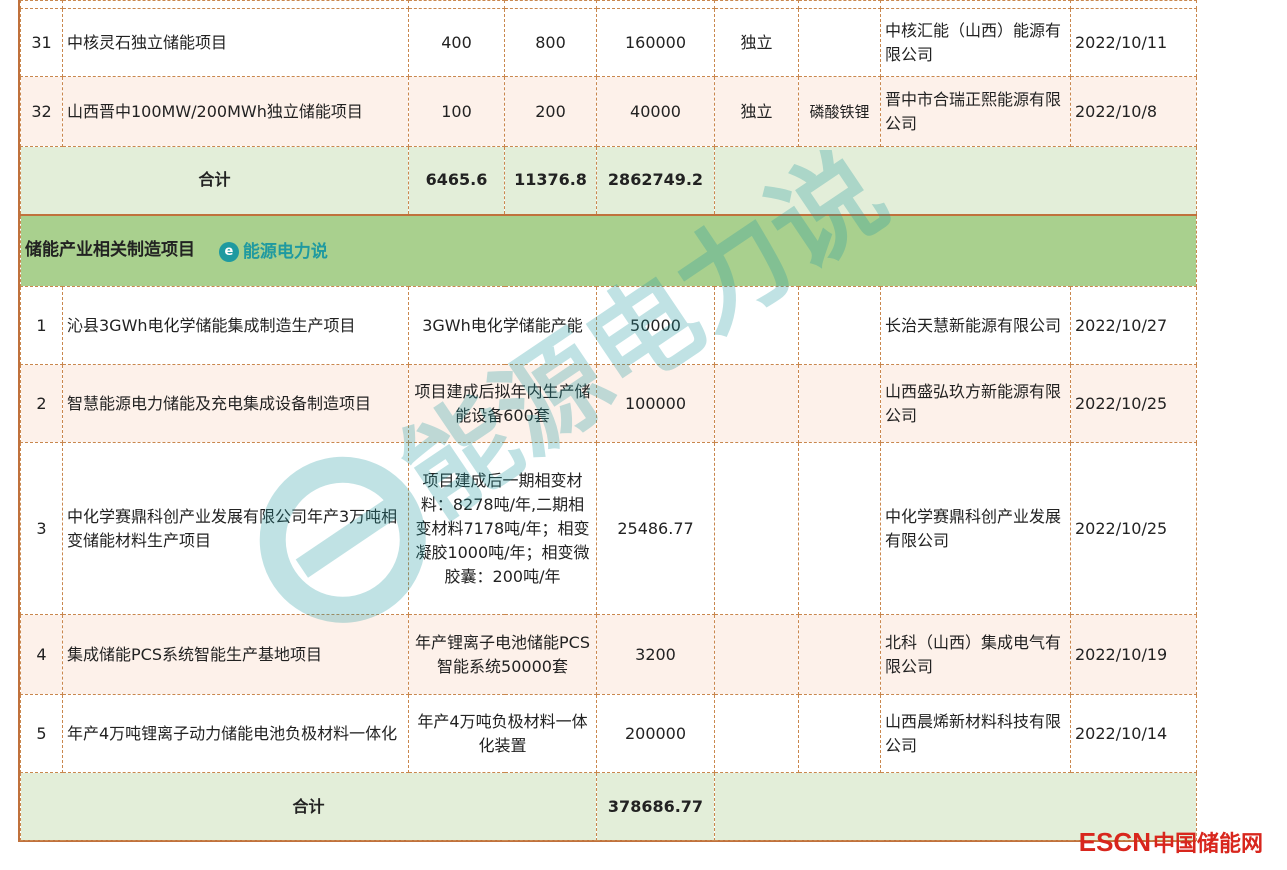 The height and width of the screenshot is (870, 1287). Describe the element at coordinates (975, 733) in the screenshot. I see `company: 山西晨烯新材料科技有限公司` at that location.